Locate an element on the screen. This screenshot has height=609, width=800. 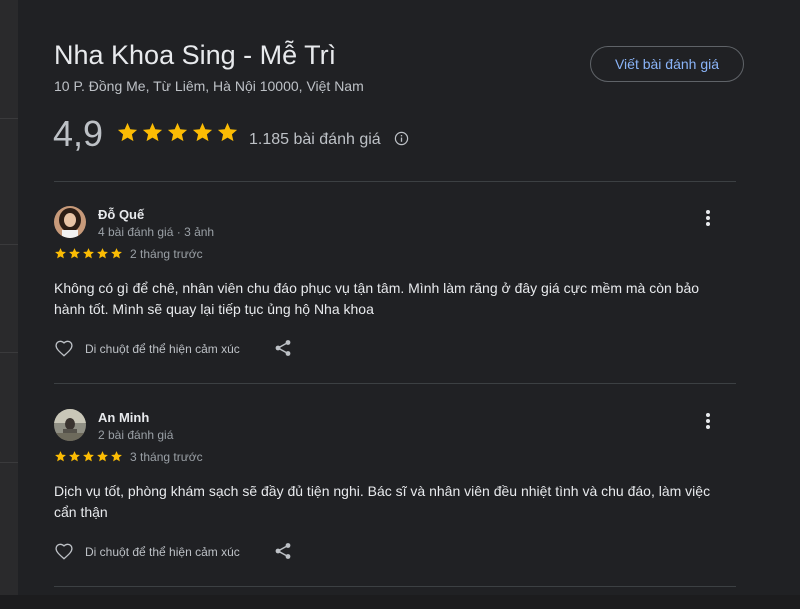
write-review-label: Viết bài đánh giá is located at coordinates (667, 64).